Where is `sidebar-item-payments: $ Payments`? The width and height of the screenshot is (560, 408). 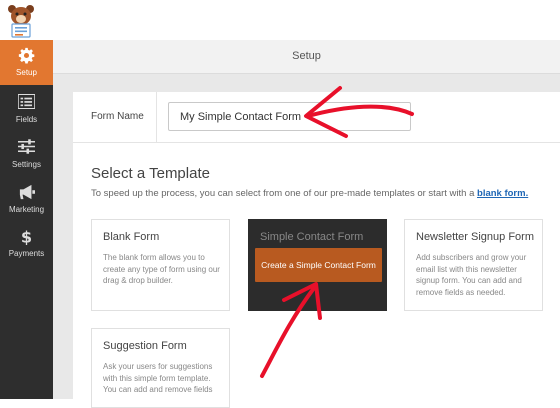
sidebar-item-payments: $ Payments is located at coordinates (26, 243).